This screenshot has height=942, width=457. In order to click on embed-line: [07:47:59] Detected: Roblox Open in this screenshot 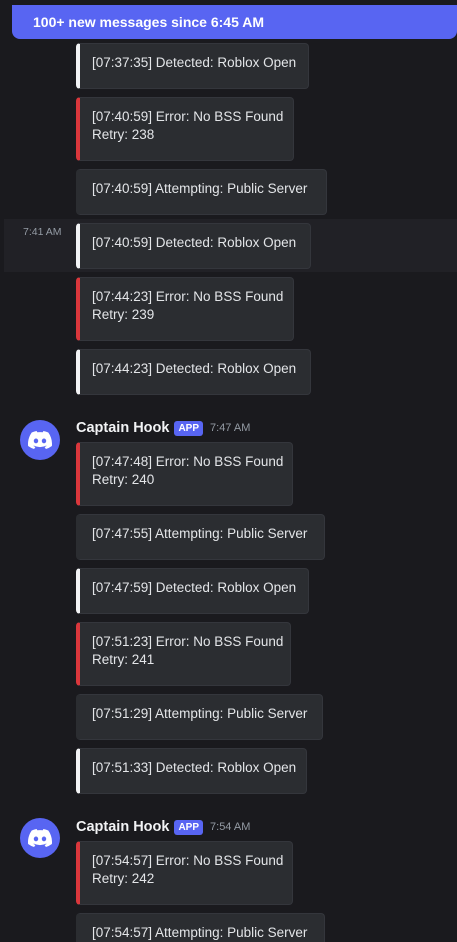, I will do `click(194, 587)`.